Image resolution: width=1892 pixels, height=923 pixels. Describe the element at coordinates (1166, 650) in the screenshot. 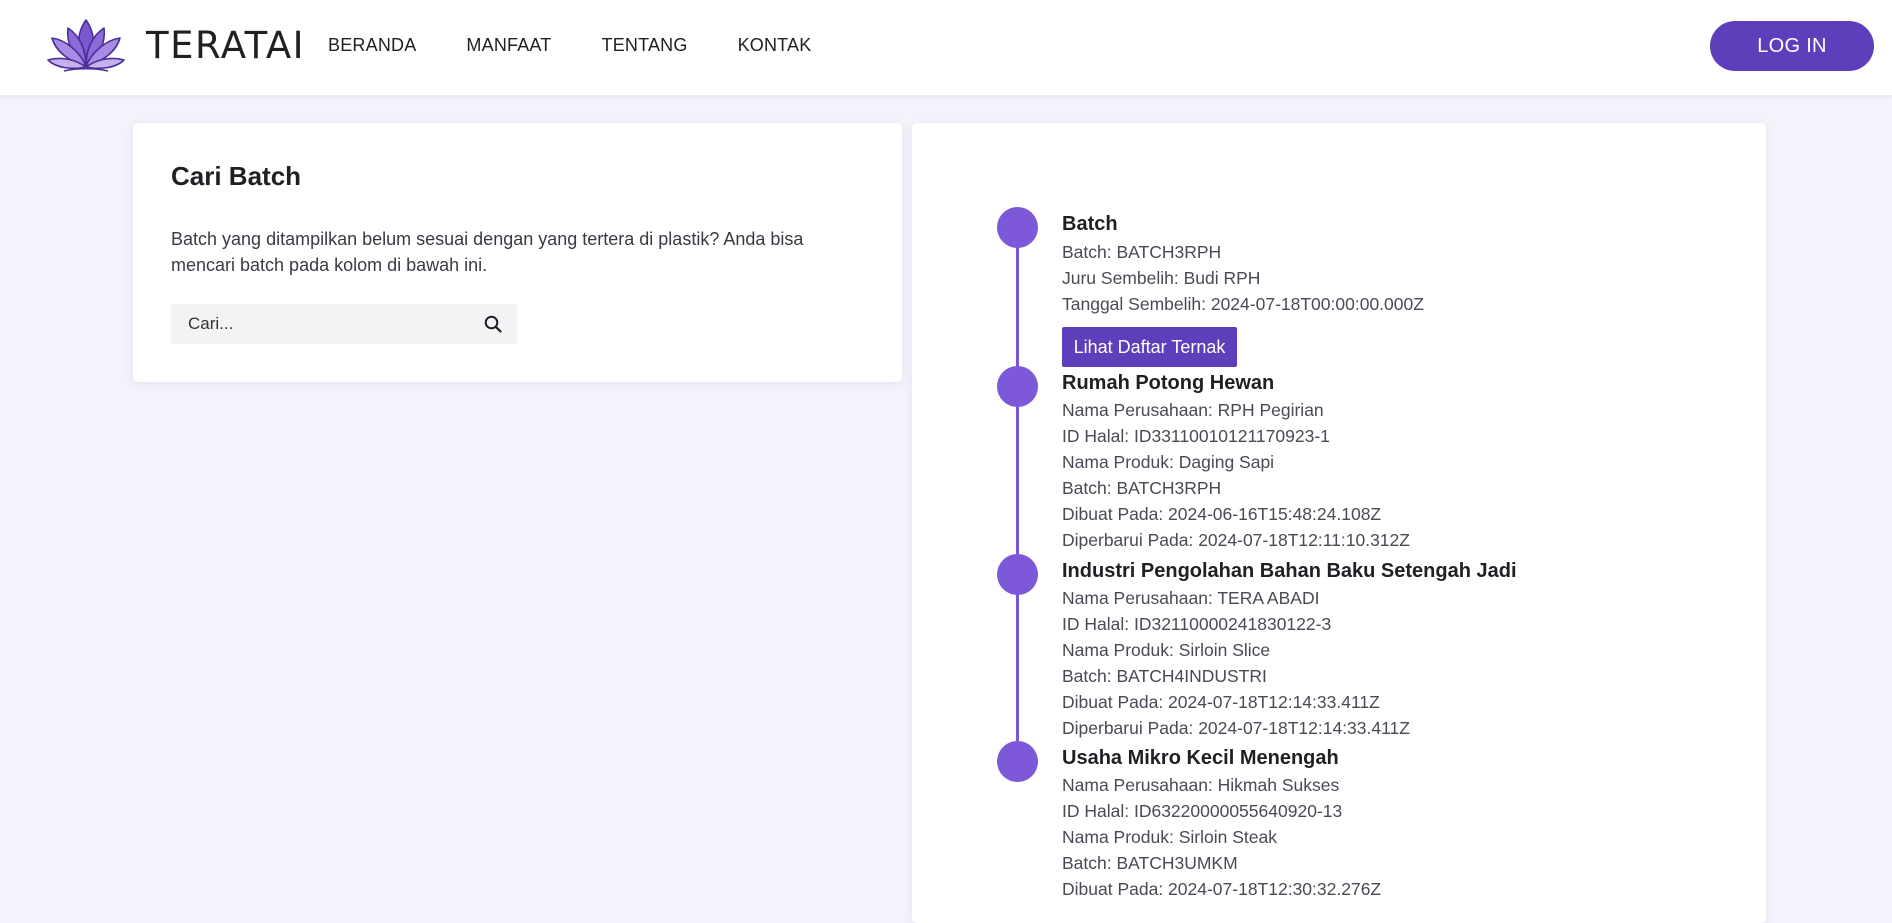

I see `timeline-item-detail: Nama Produk: Sirloin Slice` at that location.